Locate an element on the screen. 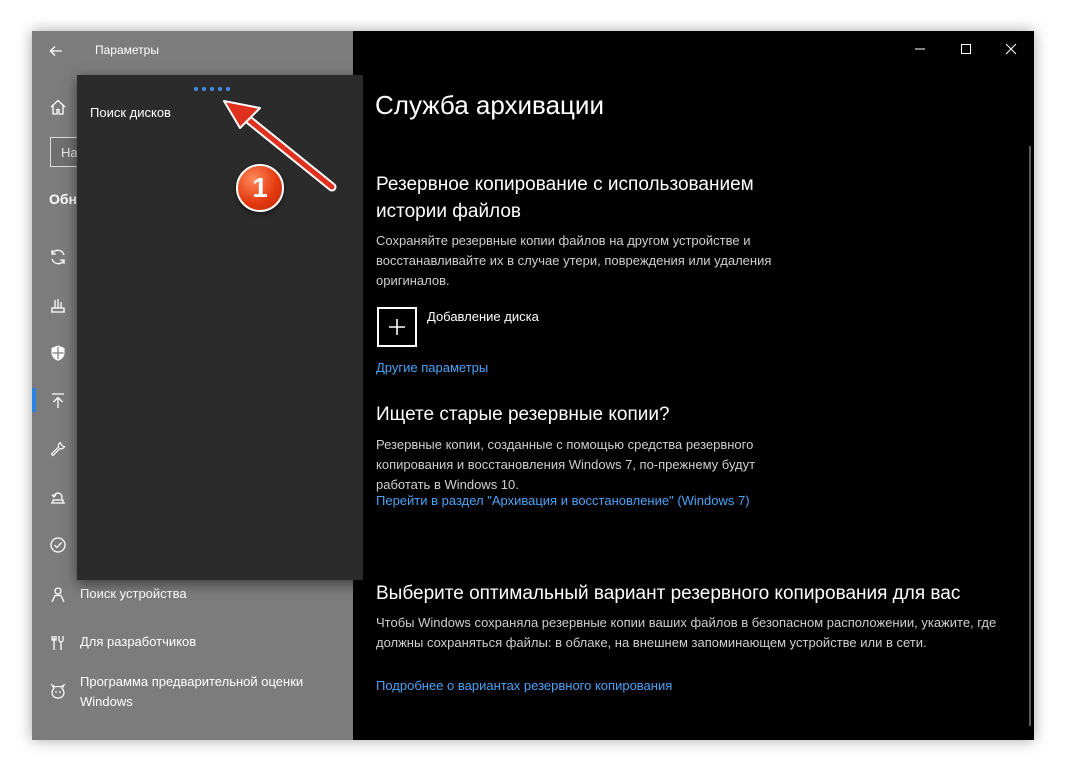  active-item-indicator is located at coordinates (34, 400).